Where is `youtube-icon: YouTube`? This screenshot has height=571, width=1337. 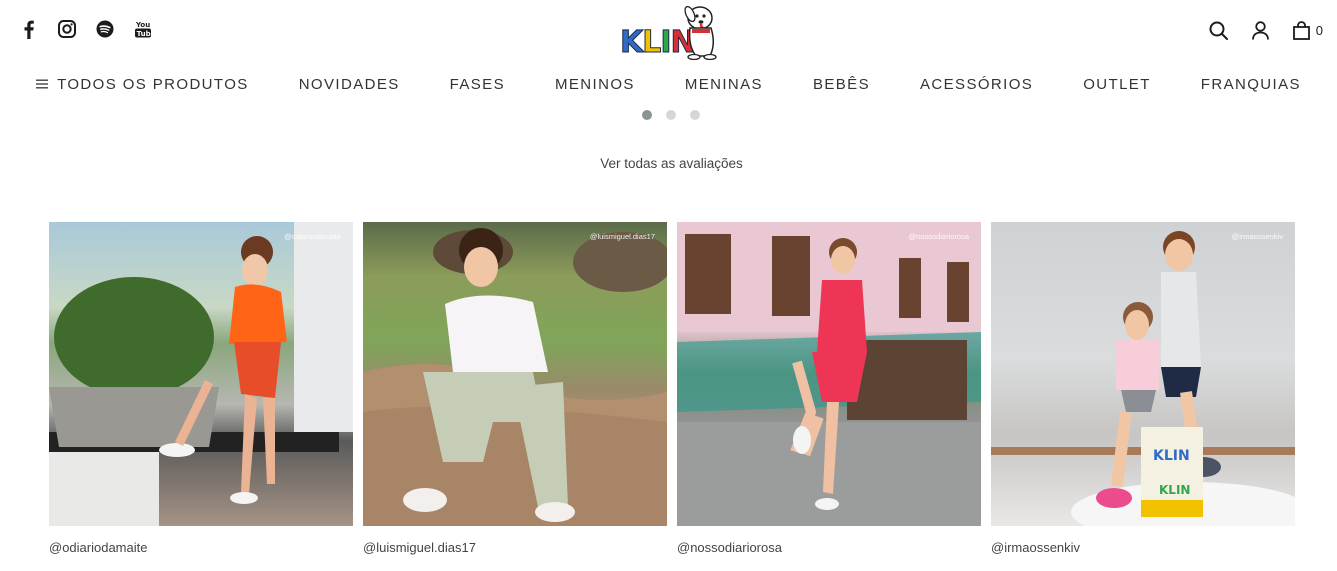 youtube-icon: YouTube is located at coordinates (143, 29).